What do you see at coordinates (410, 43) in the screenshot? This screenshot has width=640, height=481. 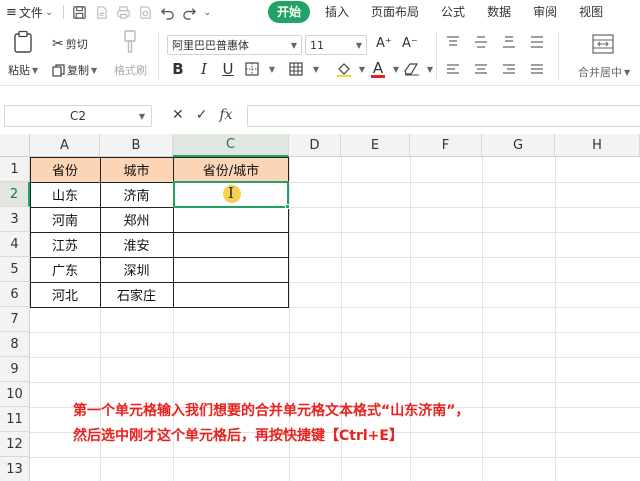 I see `decrease-font-button: A⁻` at bounding box center [410, 43].